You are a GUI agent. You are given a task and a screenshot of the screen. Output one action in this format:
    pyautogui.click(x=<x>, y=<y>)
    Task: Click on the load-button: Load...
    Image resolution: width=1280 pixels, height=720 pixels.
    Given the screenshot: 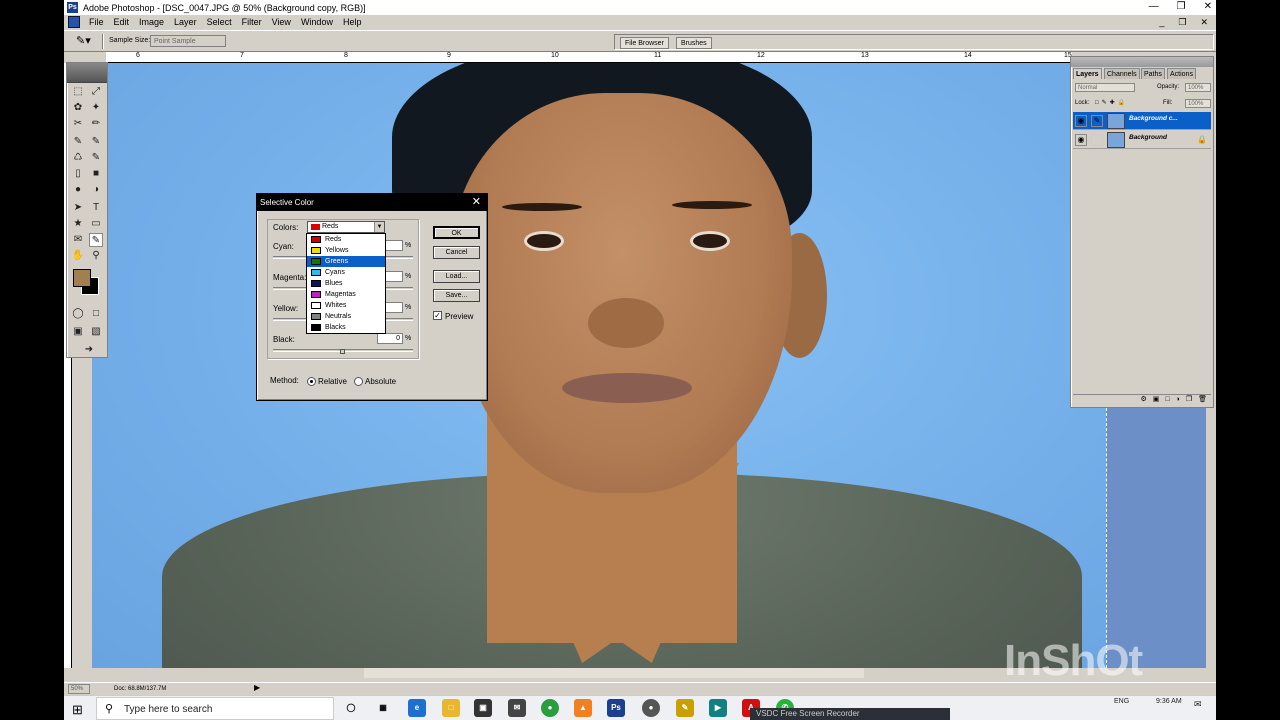 What is the action you would take?
    pyautogui.click(x=456, y=276)
    